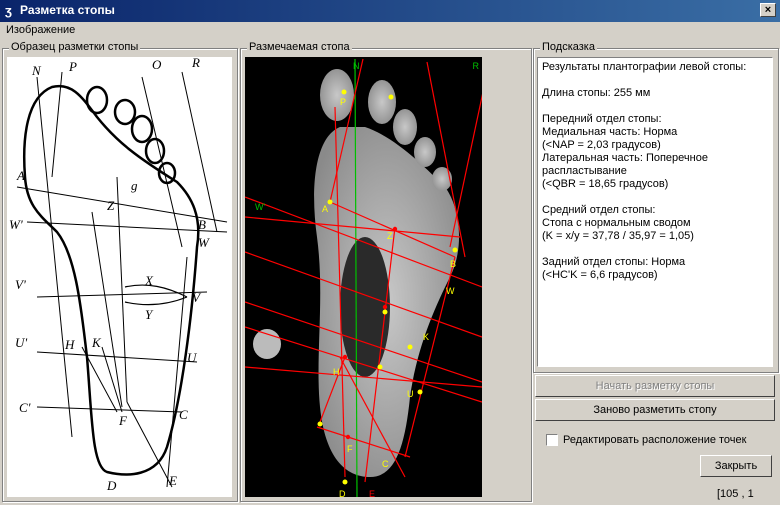  I want to click on sample-label-C: C, so click(183, 414).